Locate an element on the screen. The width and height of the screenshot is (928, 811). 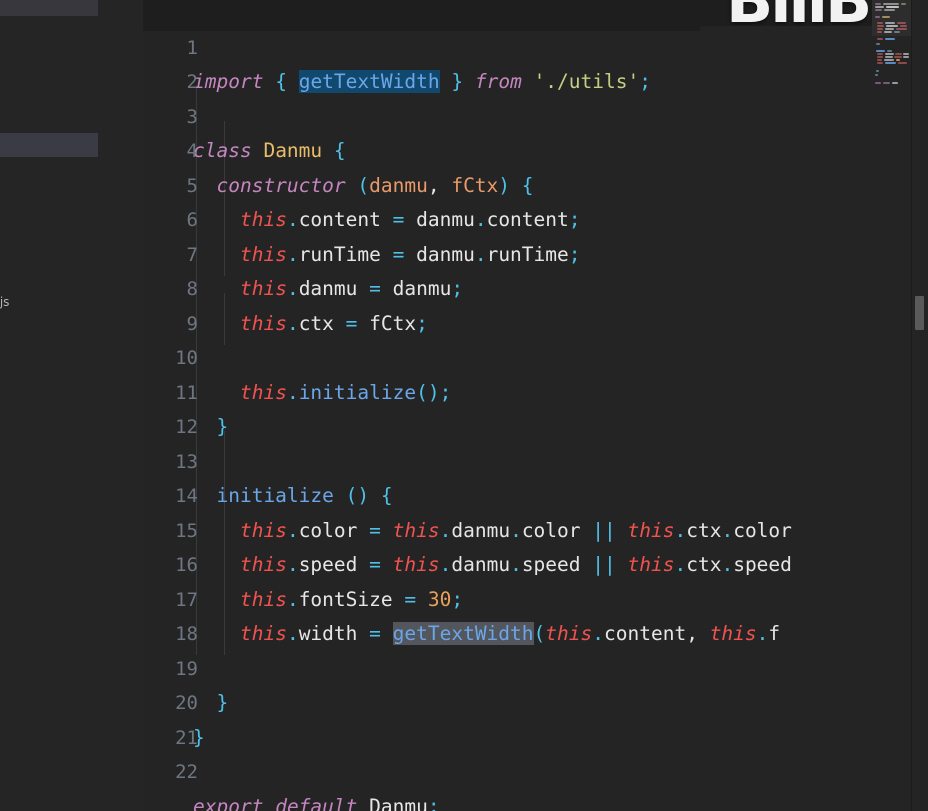
minimap is located at coordinates (892, 405).